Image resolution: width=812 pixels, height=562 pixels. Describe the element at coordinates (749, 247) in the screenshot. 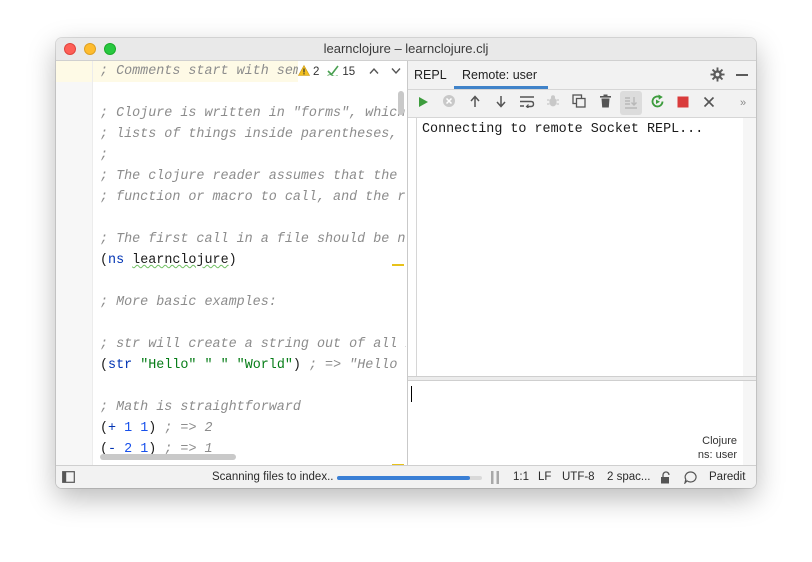

I see `repl-output-scrollbar` at that location.